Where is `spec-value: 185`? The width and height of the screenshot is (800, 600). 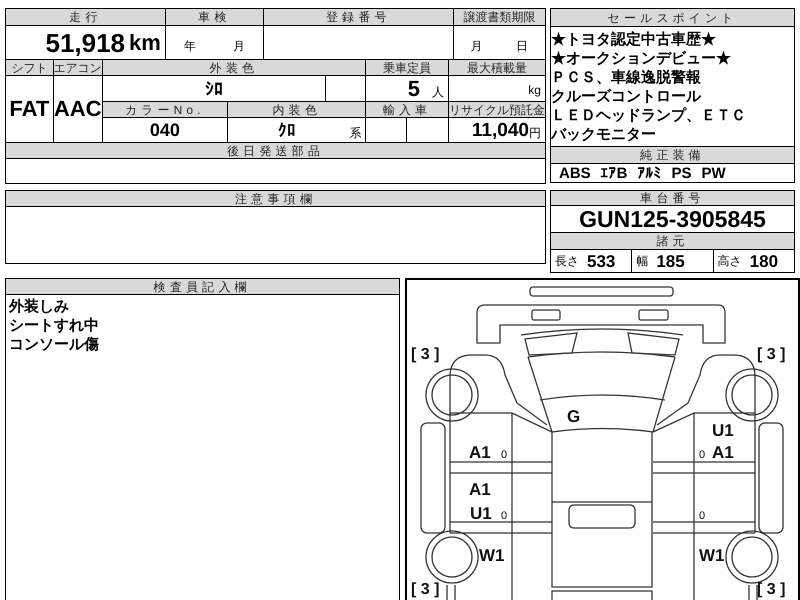
spec-value: 185 is located at coordinates (670, 261).